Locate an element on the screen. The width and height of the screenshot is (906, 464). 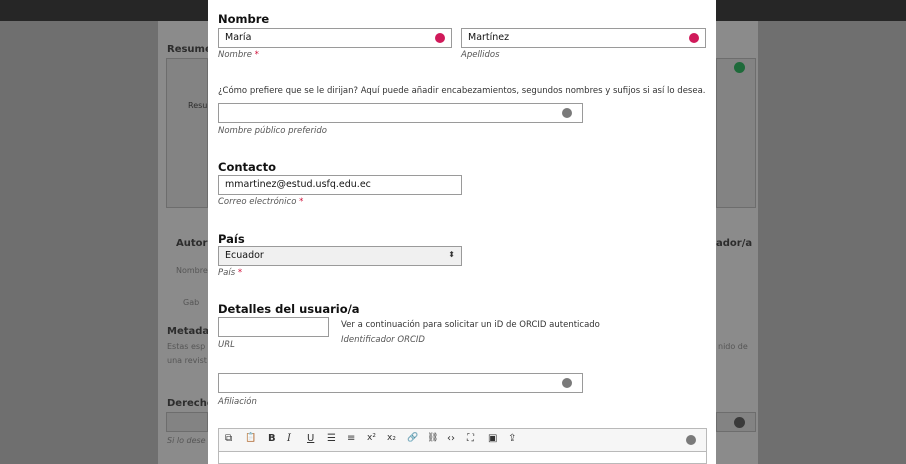
bg-derecho-heading: Derecho is located at coordinates (190, 403).